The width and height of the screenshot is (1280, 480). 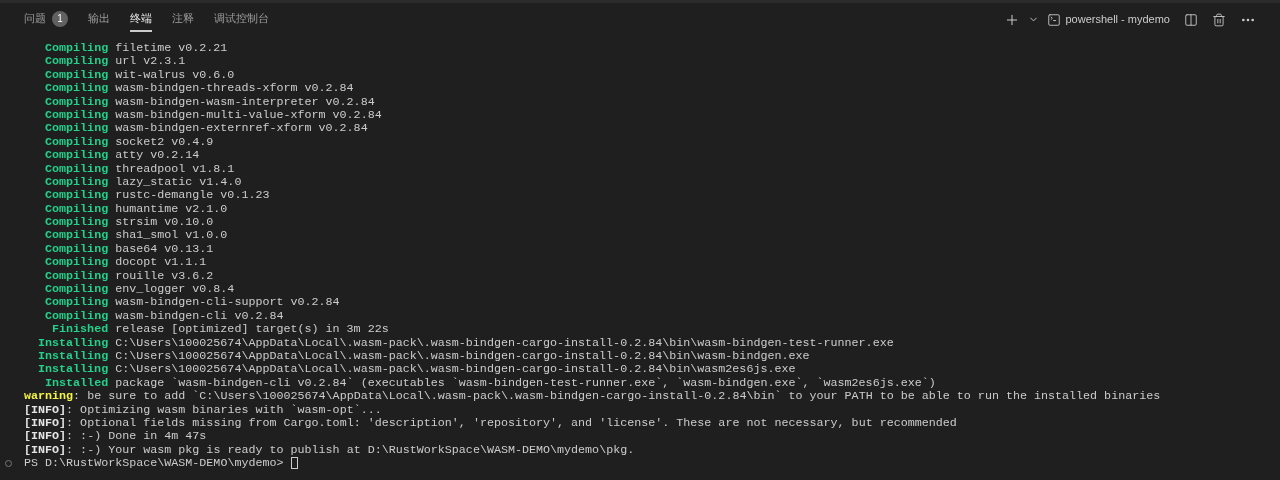 What do you see at coordinates (171, 209) in the screenshot?
I see `output-text: humantime v2.1.0` at bounding box center [171, 209].